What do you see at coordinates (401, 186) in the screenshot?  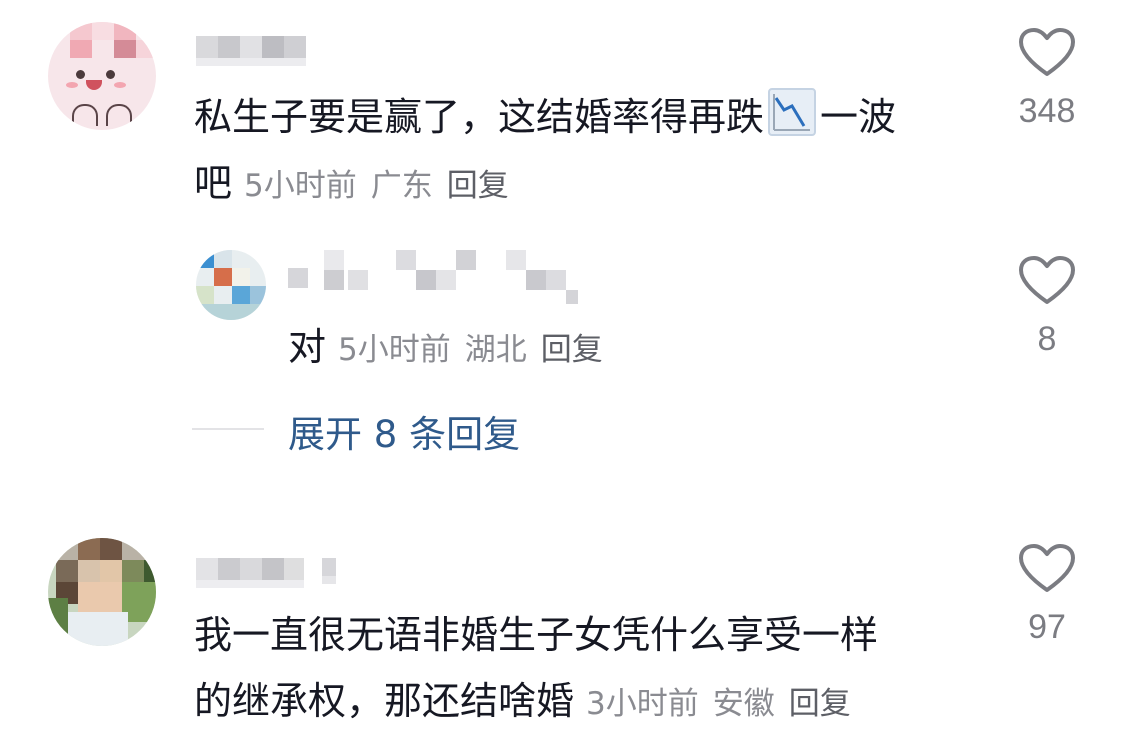 I see `comment-region: 广东` at bounding box center [401, 186].